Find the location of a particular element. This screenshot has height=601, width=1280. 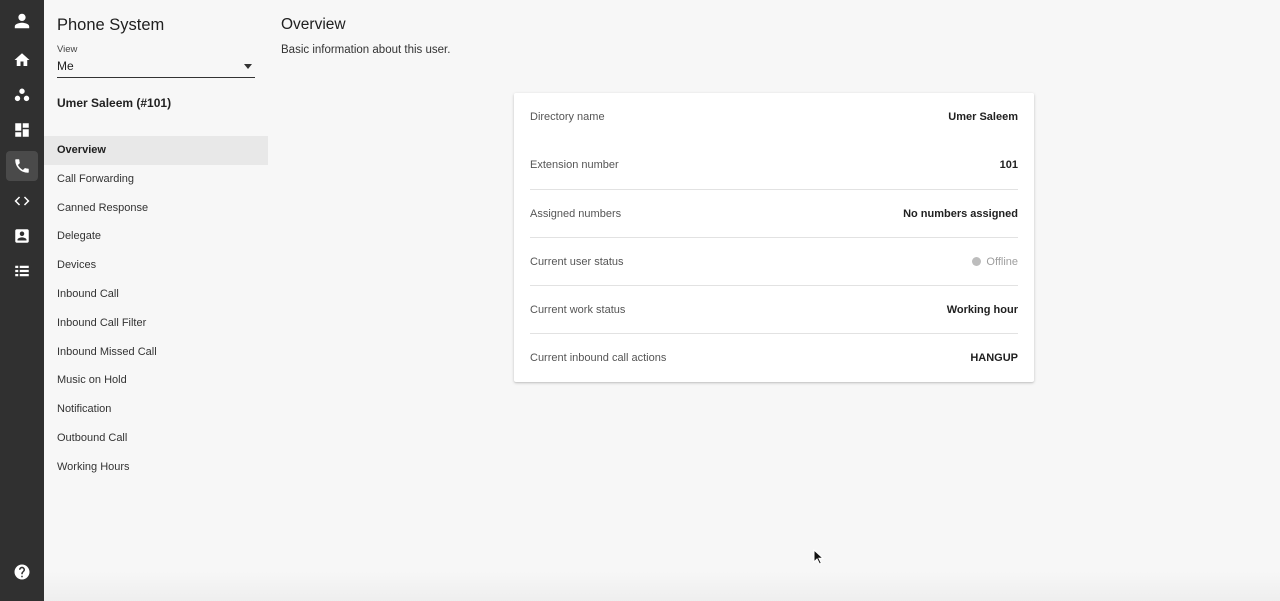

status-text: Offline is located at coordinates (1002, 261).